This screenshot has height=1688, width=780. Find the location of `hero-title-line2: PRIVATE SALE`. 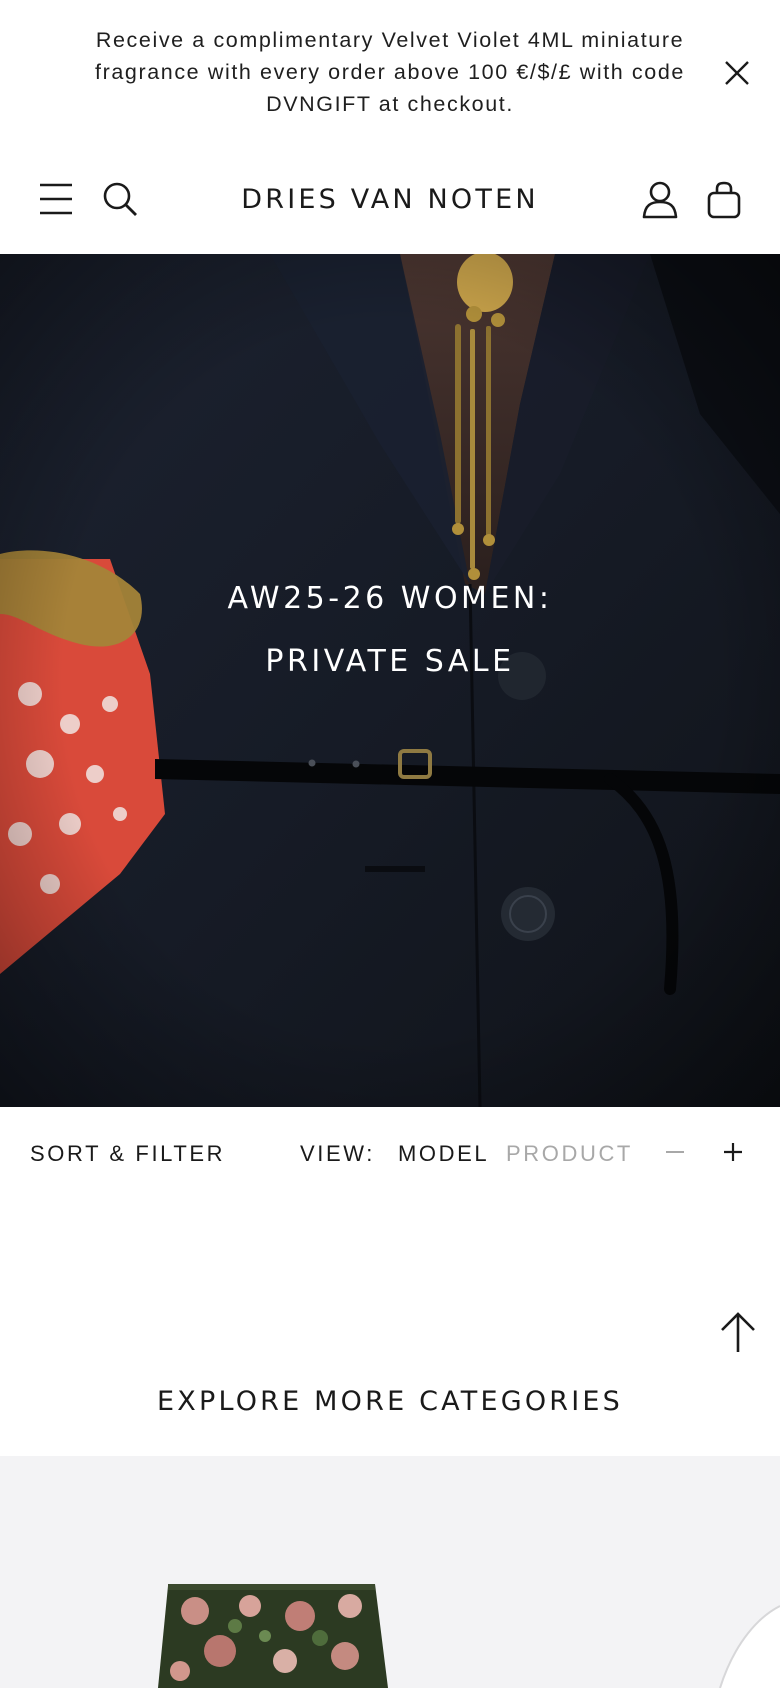

hero-title-line2: PRIVATE SALE is located at coordinates (390, 661).